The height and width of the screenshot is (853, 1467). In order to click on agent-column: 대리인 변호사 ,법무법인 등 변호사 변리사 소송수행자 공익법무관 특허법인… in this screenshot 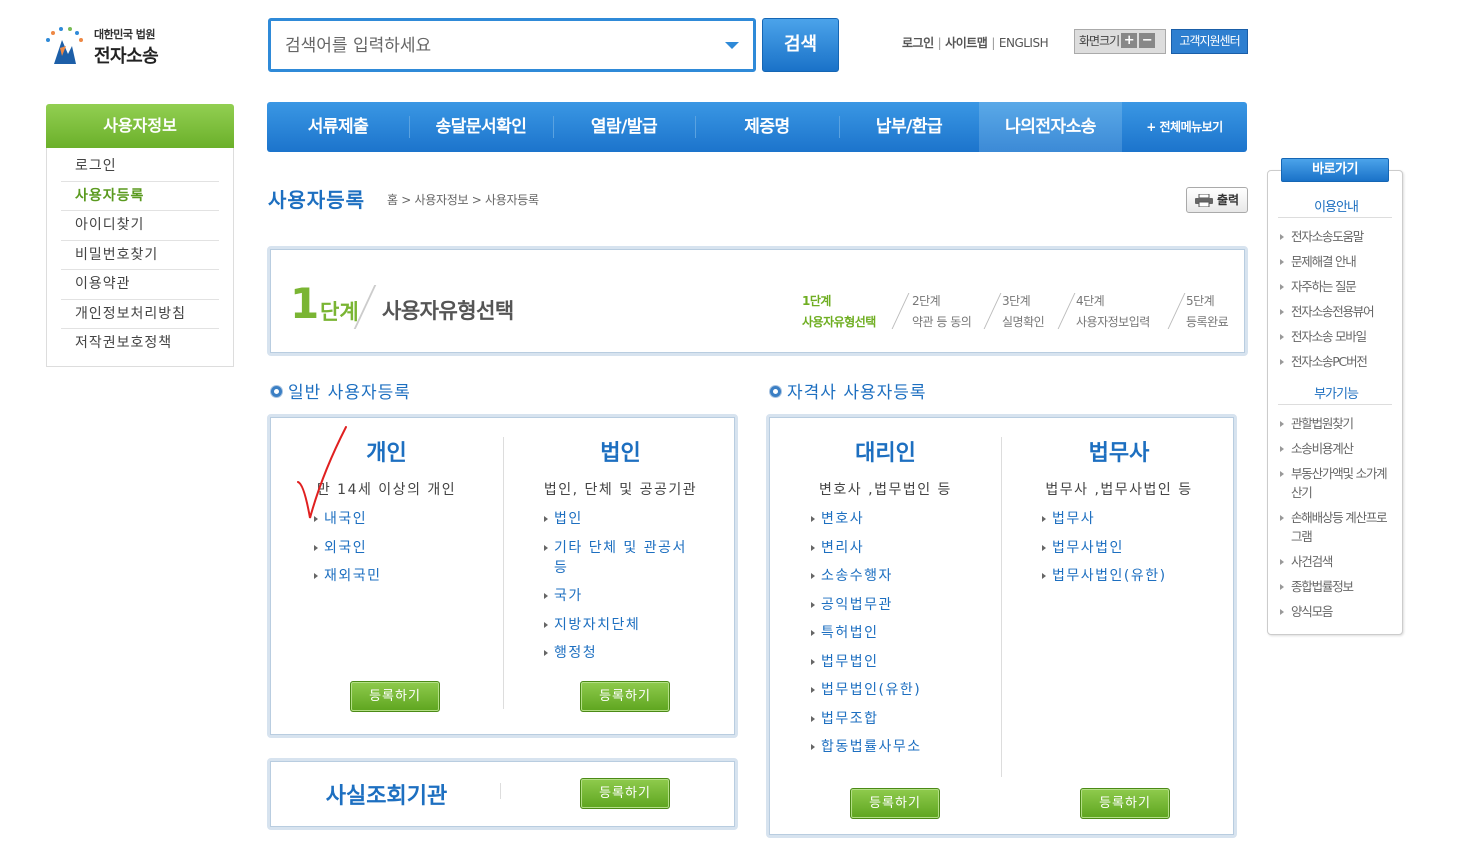, I will do `click(885, 600)`.